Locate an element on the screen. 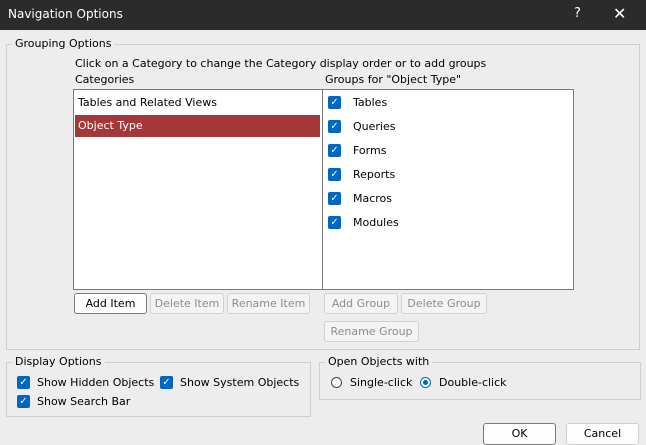  category-item-object-type: Object Type is located at coordinates (197, 126).